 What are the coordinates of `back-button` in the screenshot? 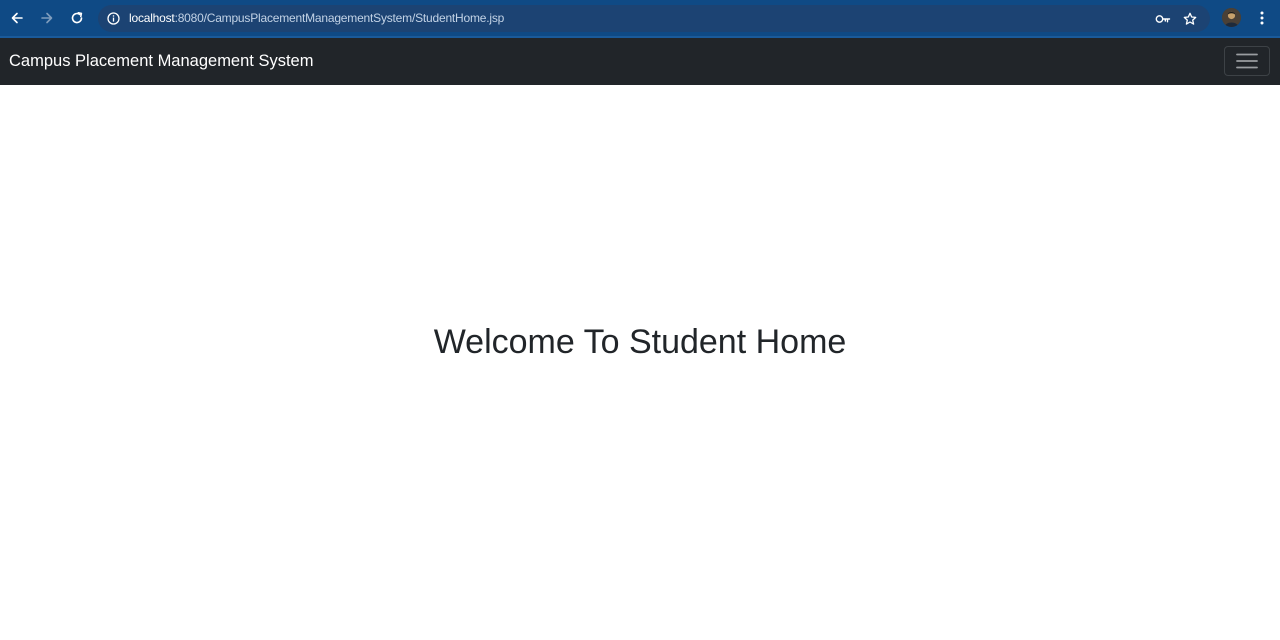 It's located at (17, 18).